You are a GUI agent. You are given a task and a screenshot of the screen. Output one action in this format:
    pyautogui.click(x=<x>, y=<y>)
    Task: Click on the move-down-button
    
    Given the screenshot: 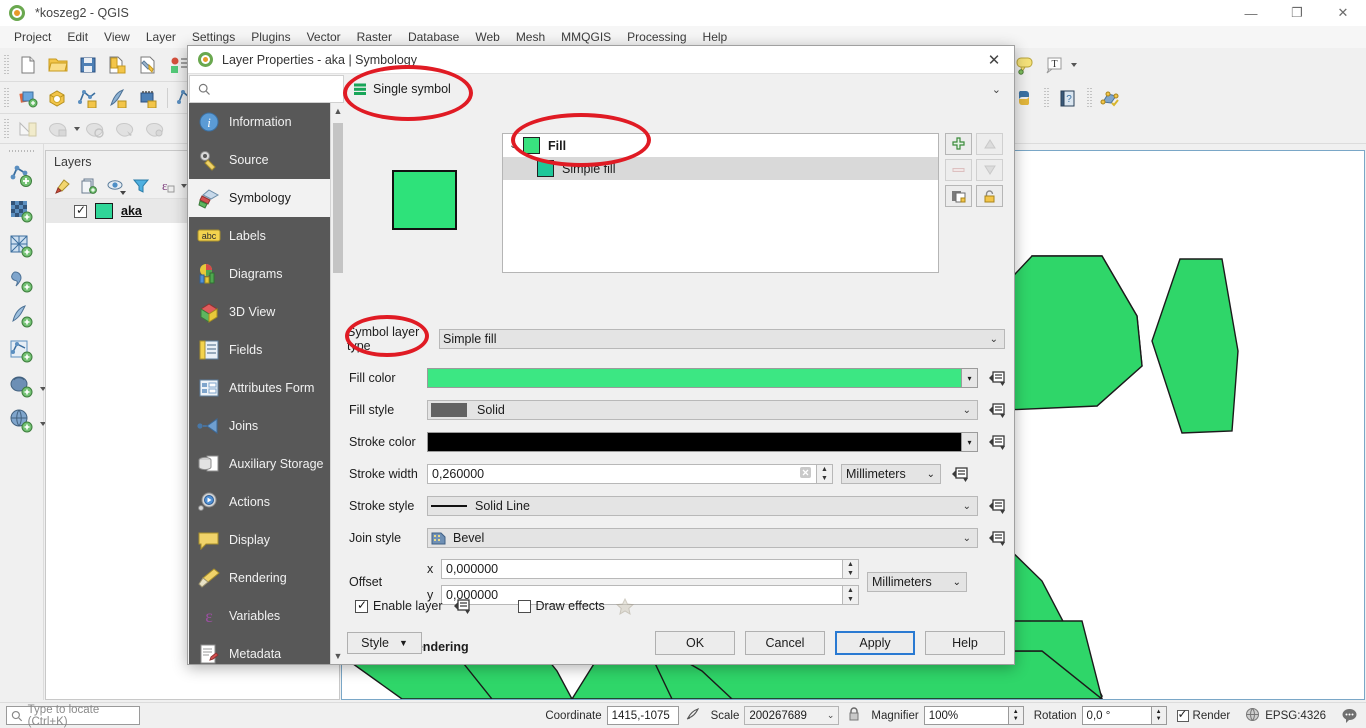 What is the action you would take?
    pyautogui.click(x=989, y=170)
    